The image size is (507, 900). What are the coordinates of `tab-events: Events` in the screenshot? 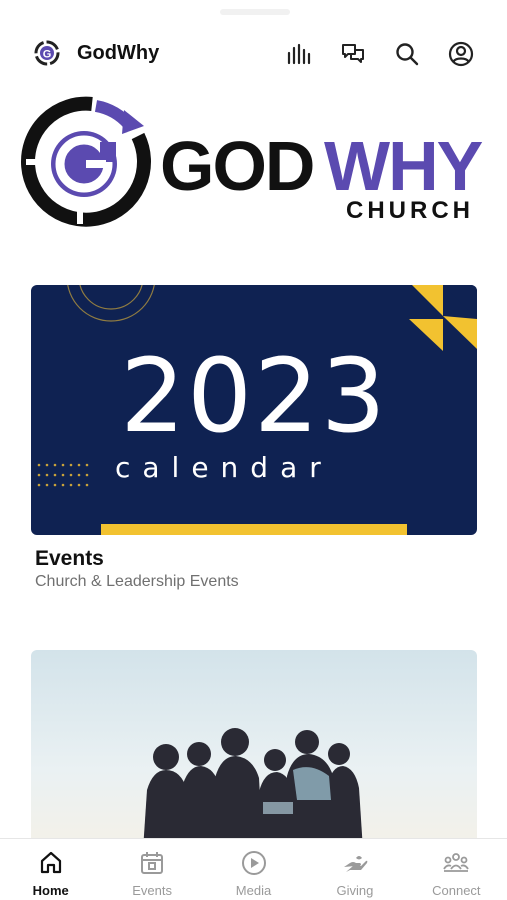 It's located at (151, 869).